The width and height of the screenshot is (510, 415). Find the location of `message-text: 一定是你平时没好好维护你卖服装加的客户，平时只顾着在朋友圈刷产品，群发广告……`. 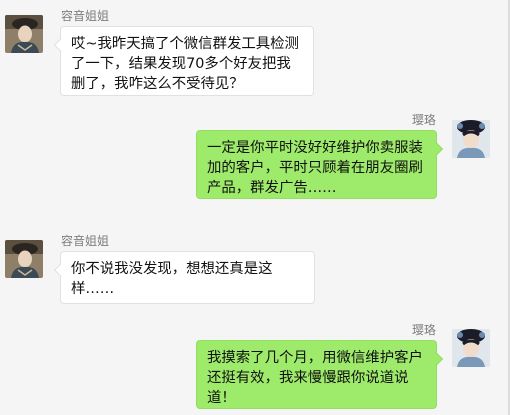

message-text: 一定是你平时没好好维护你卖服装加的客户，平时只顾着在朋友圈刷产品，群发广告…… is located at coordinates (315, 168).